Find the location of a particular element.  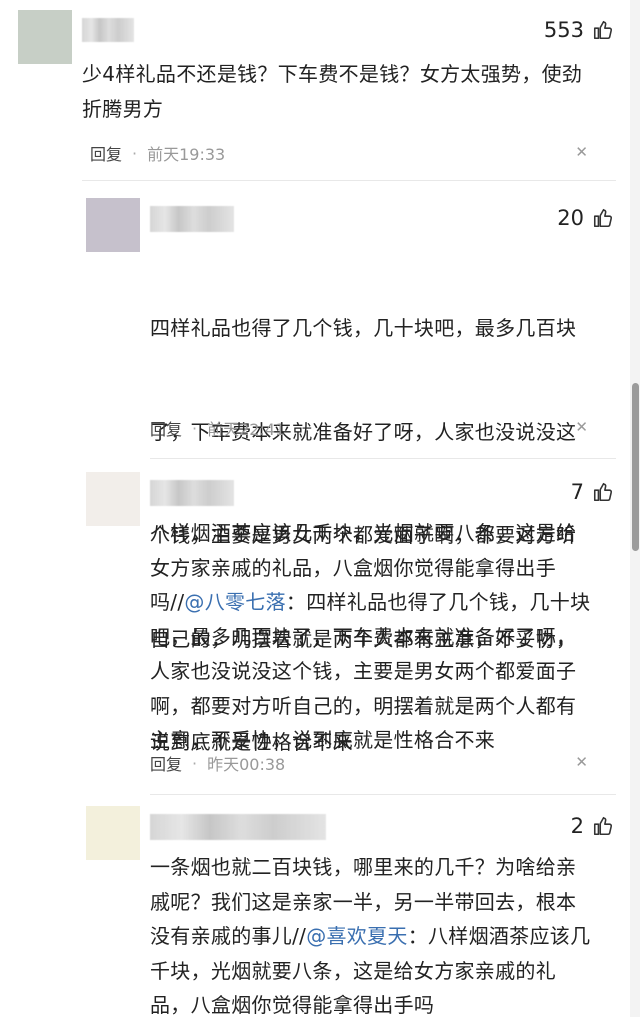

like-count-value: 20 is located at coordinates (570, 218).